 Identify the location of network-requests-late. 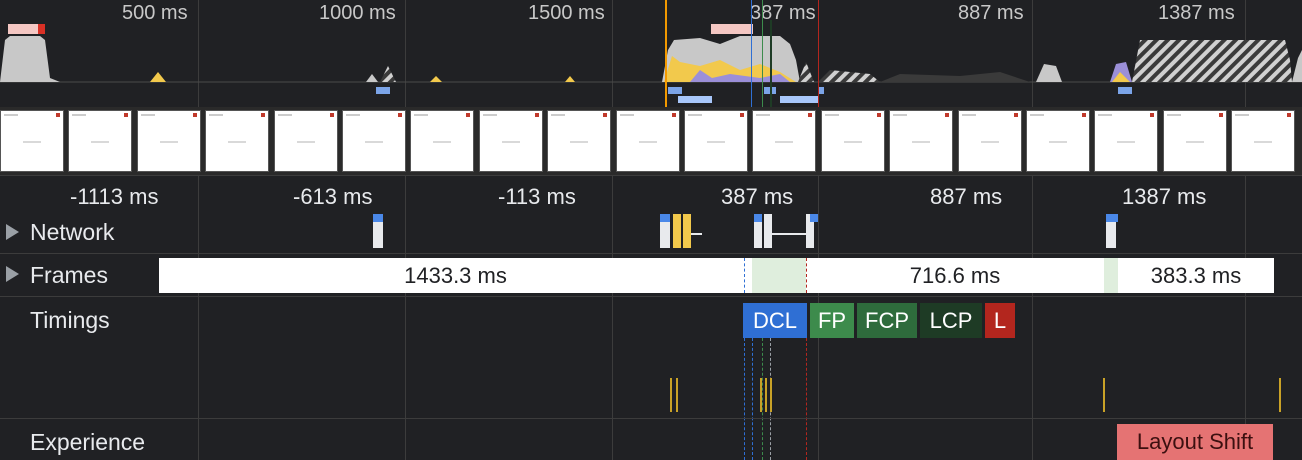
(1115, 232).